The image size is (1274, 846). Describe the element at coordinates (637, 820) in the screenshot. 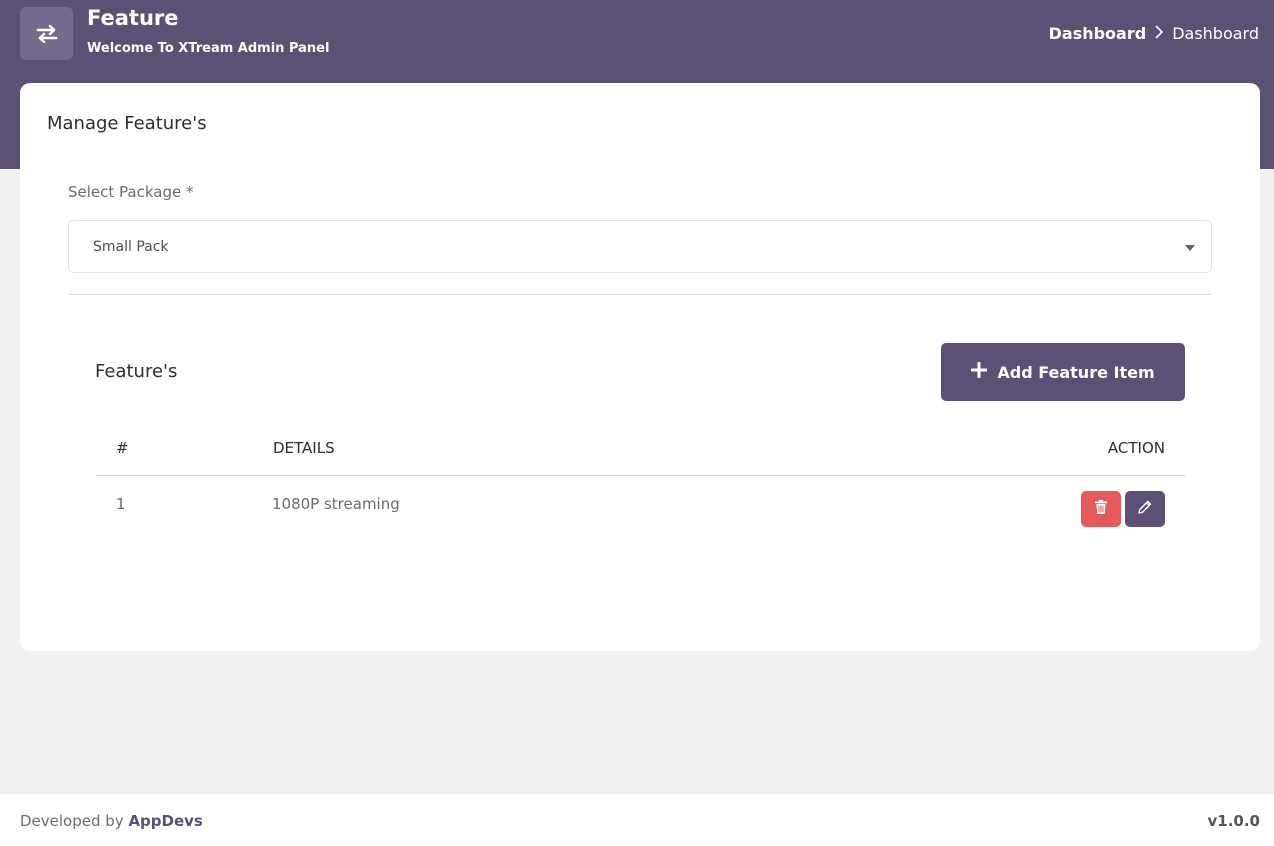

I see `footer: Developed by AppDevs v1.0.0` at that location.